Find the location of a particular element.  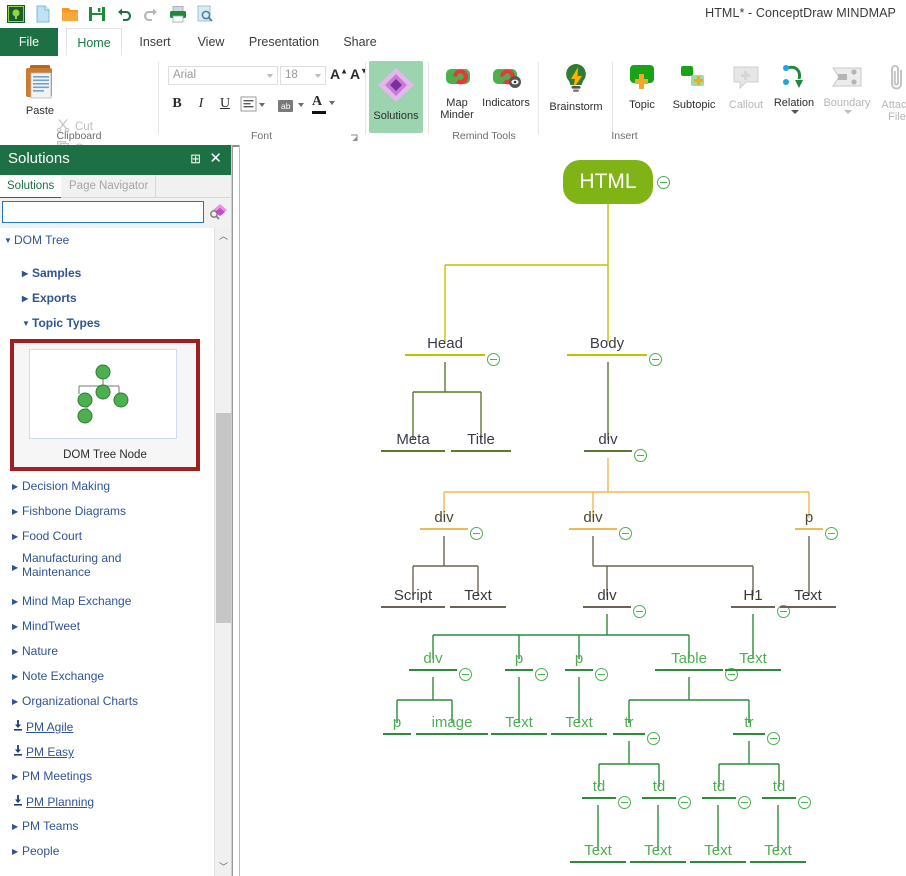

mindmap-node: Title is located at coordinates (481, 442).